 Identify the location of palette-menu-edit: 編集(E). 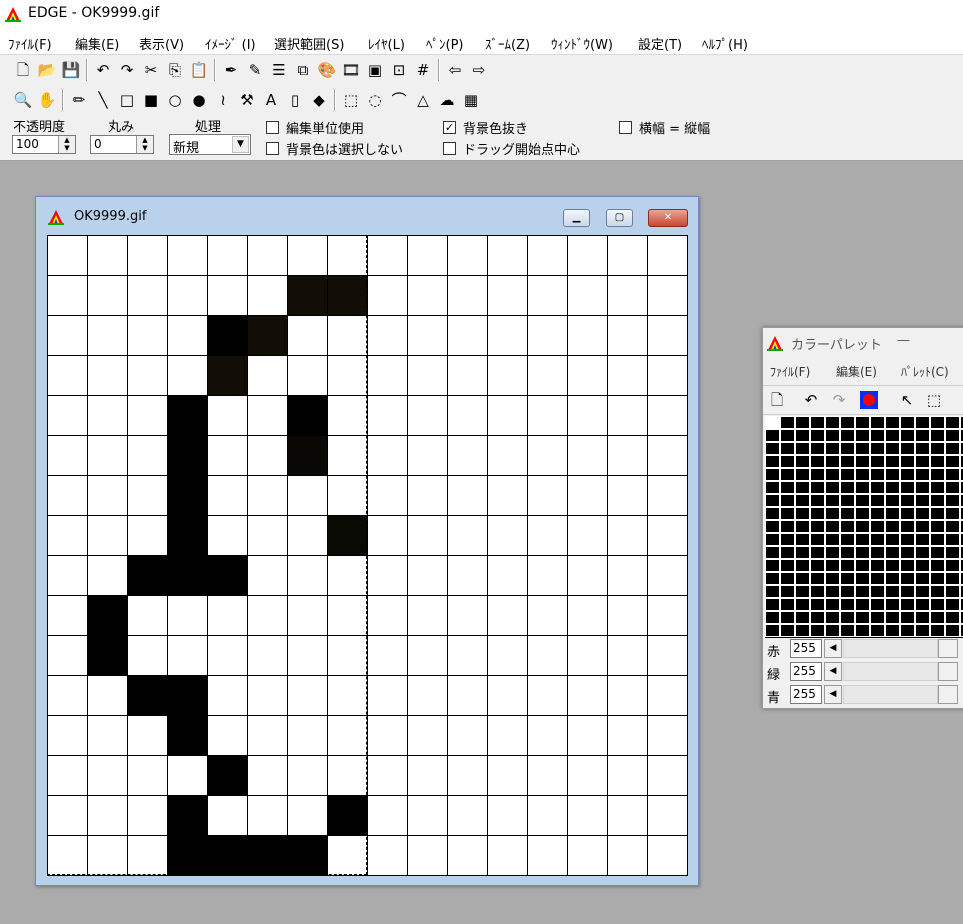
(856, 371).